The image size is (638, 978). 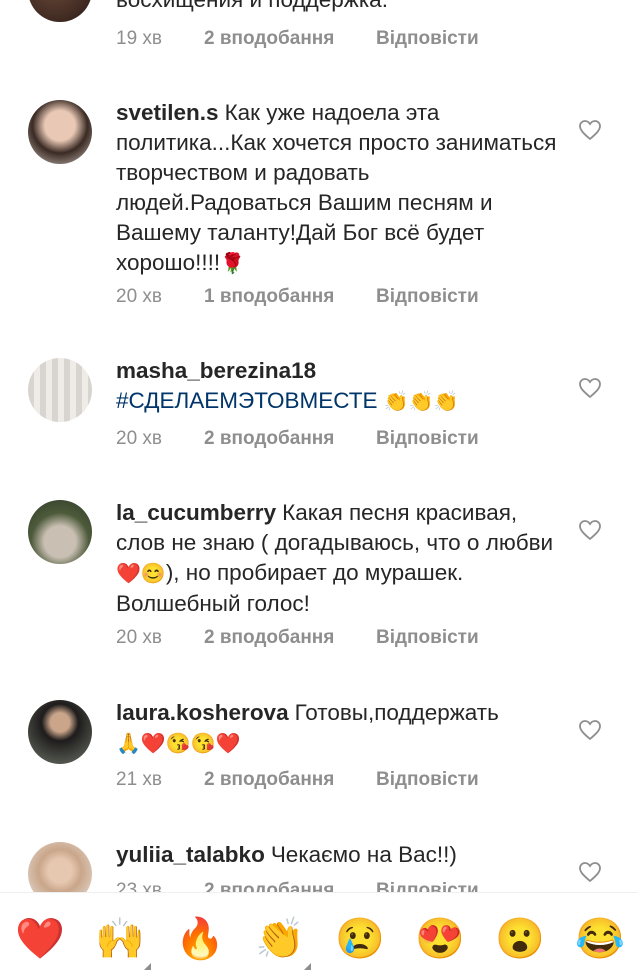 I want to click on username: masha_berezina18, so click(x=335, y=371).